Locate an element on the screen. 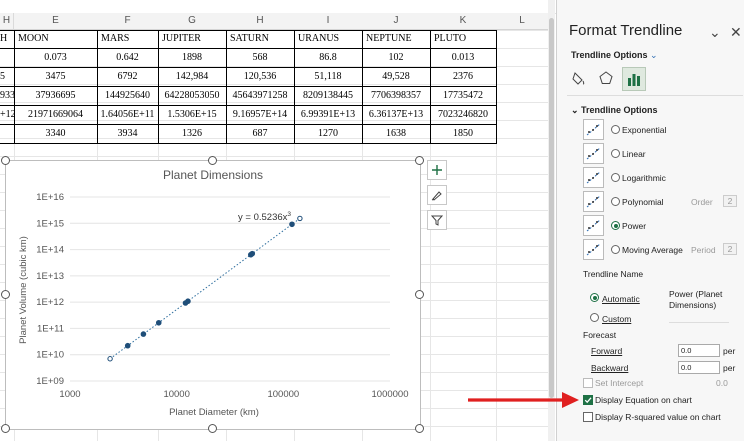 The height and width of the screenshot is (441, 744). table-cell: 568 is located at coordinates (260, 58).